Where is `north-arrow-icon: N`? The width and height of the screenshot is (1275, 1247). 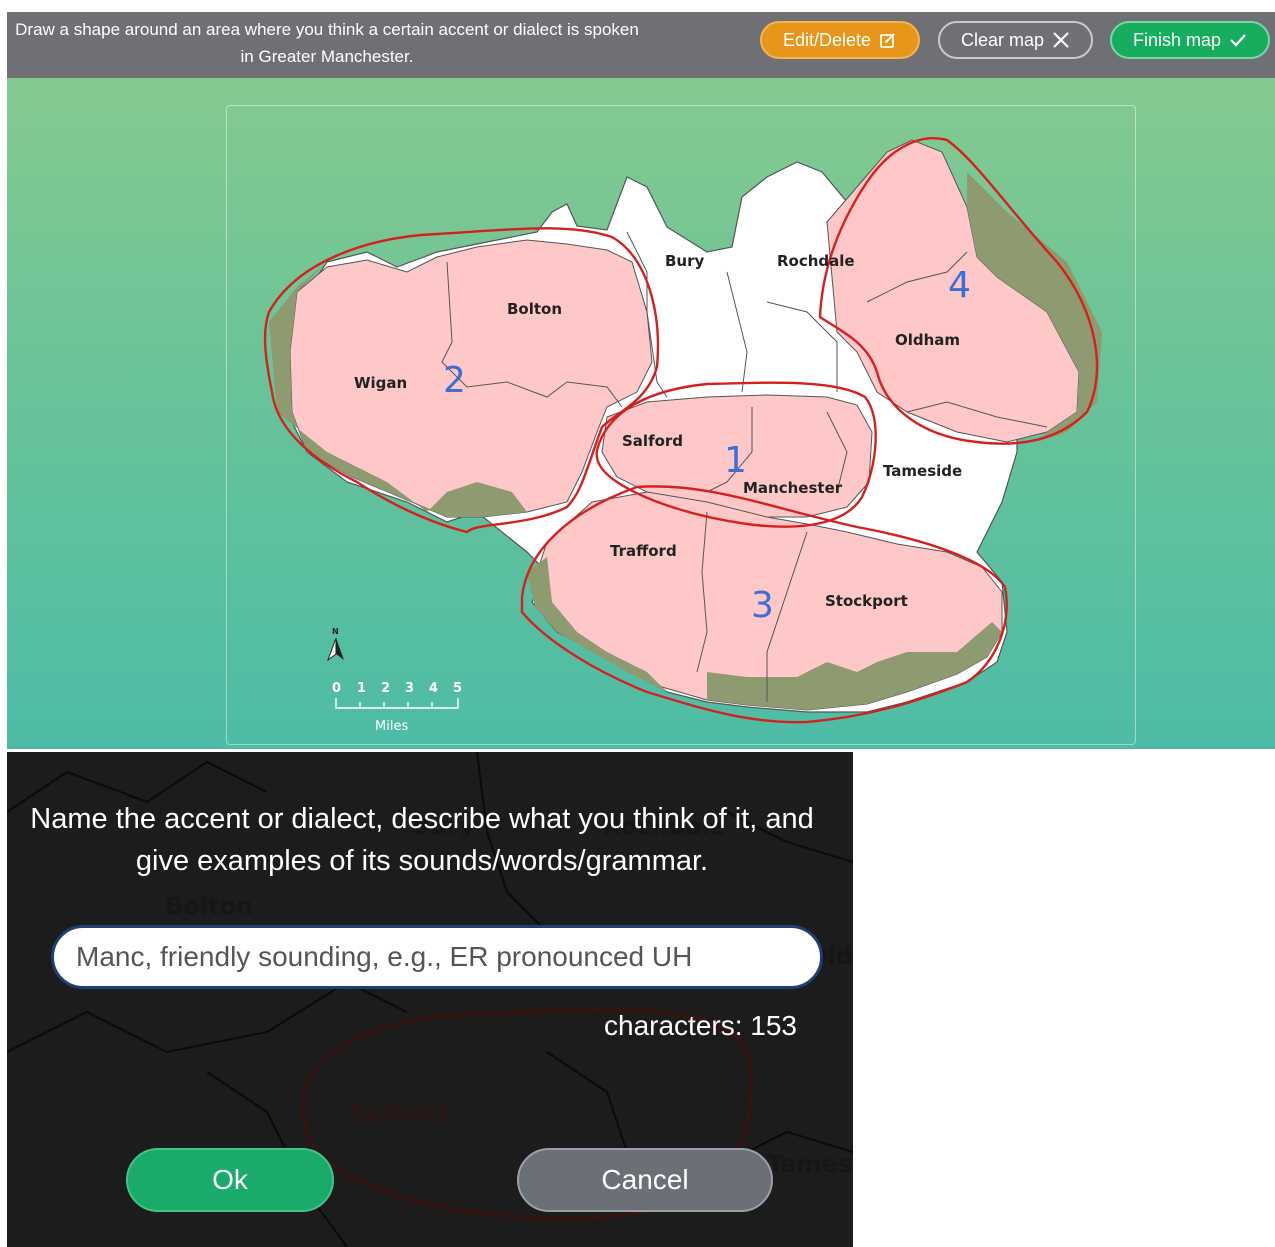 north-arrow-icon: N is located at coordinates (335, 644).